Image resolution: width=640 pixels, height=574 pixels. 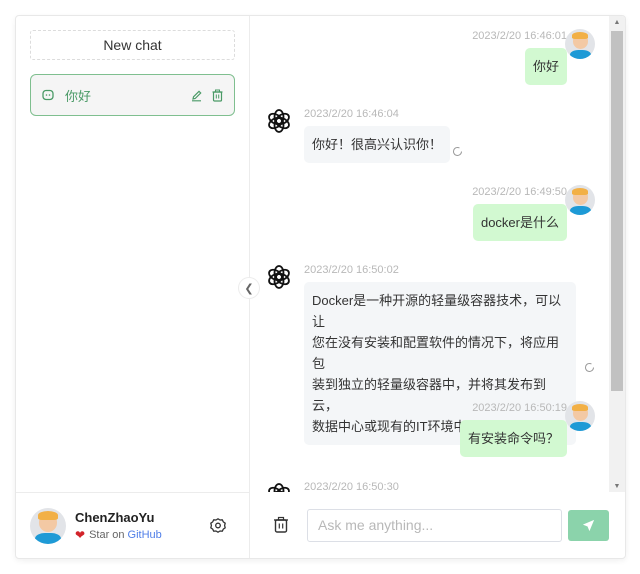 What do you see at coordinates (545, 66) in the screenshot?
I see `message-bubble: 你好` at bounding box center [545, 66].